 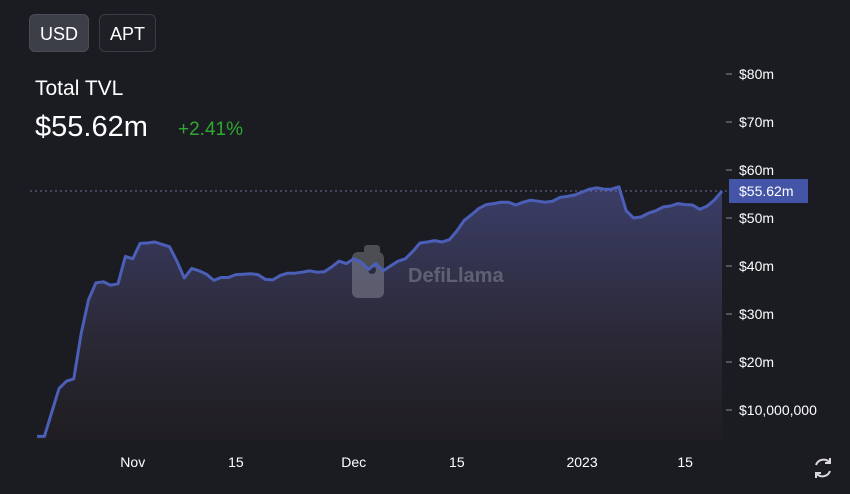 What do you see at coordinates (756, 218) in the screenshot?
I see `y-tick-label: $50m` at bounding box center [756, 218].